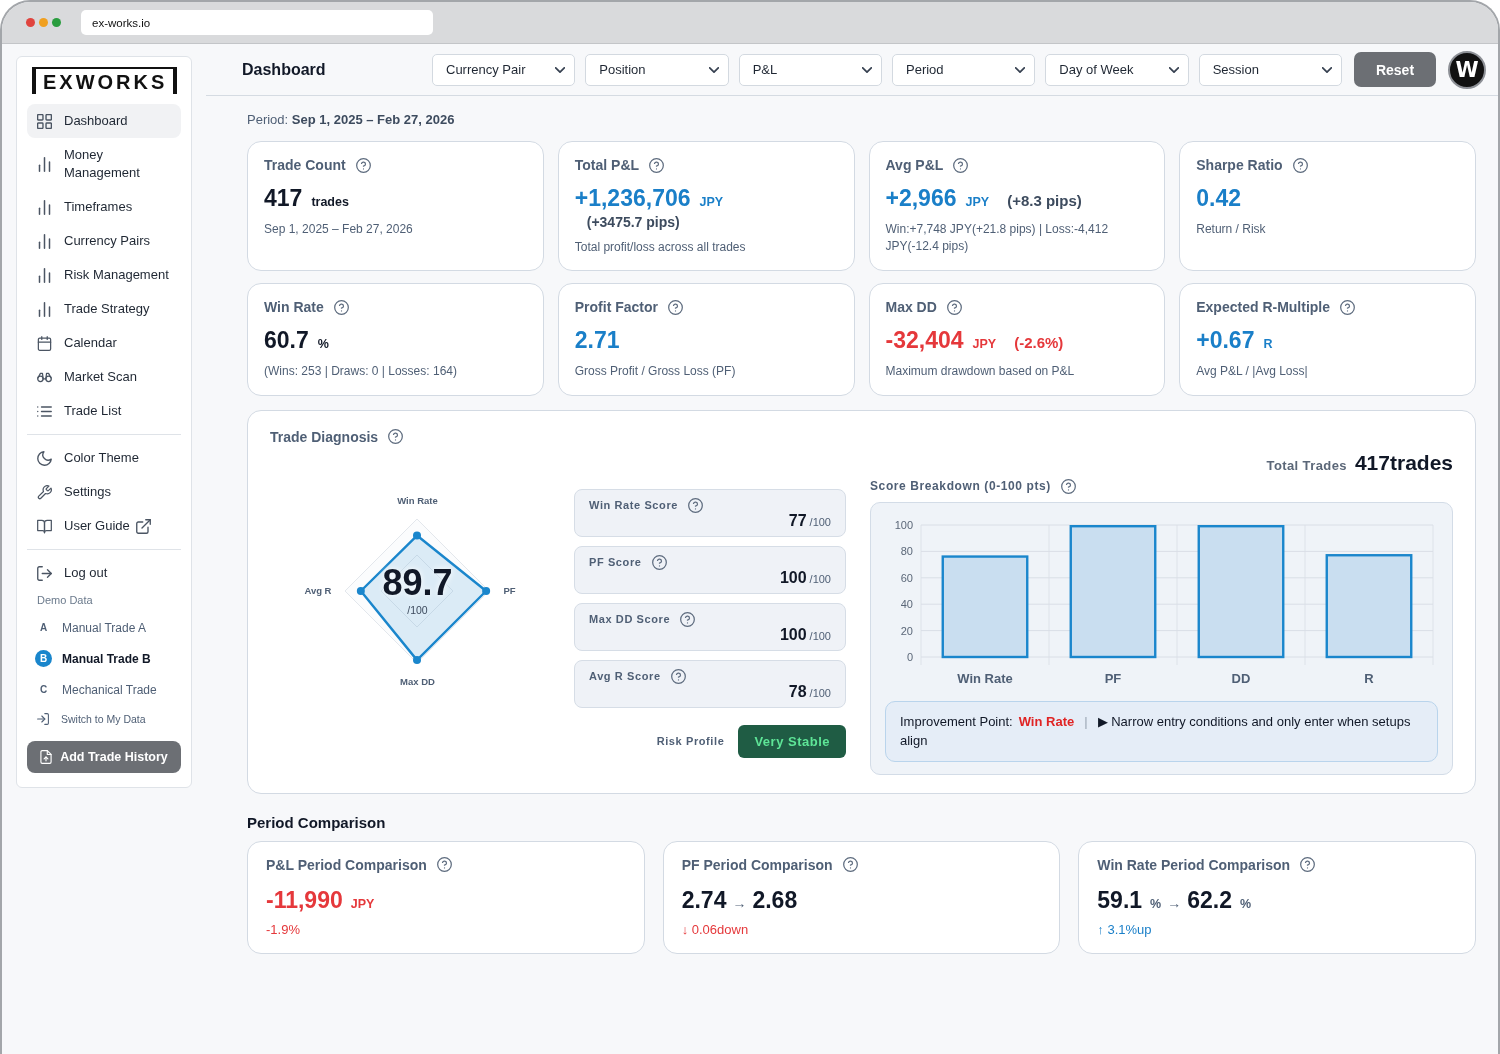  I want to click on sidebar-item: Calendar, so click(104, 343).